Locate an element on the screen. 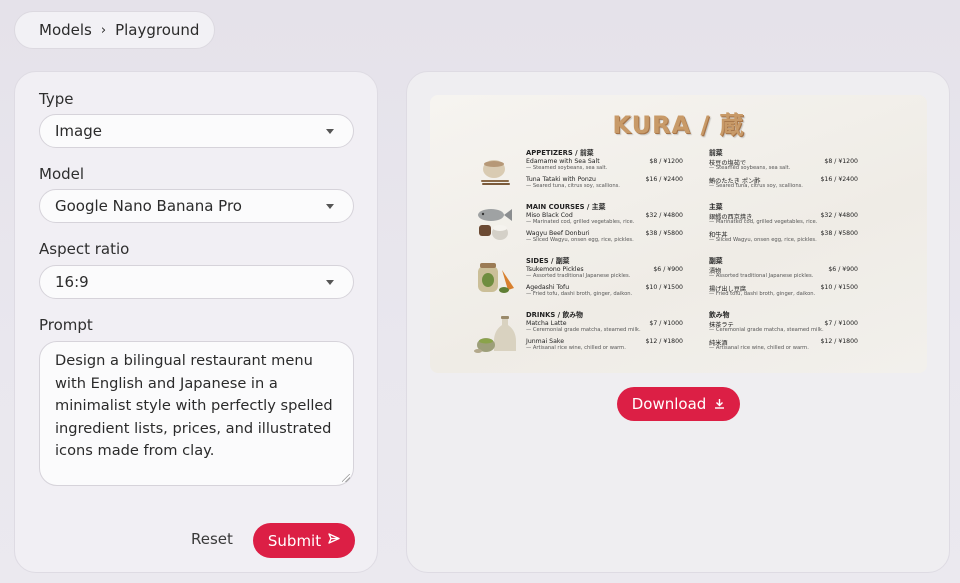  menu-item-price-en: $6 / ¥900 is located at coordinates (668, 269).